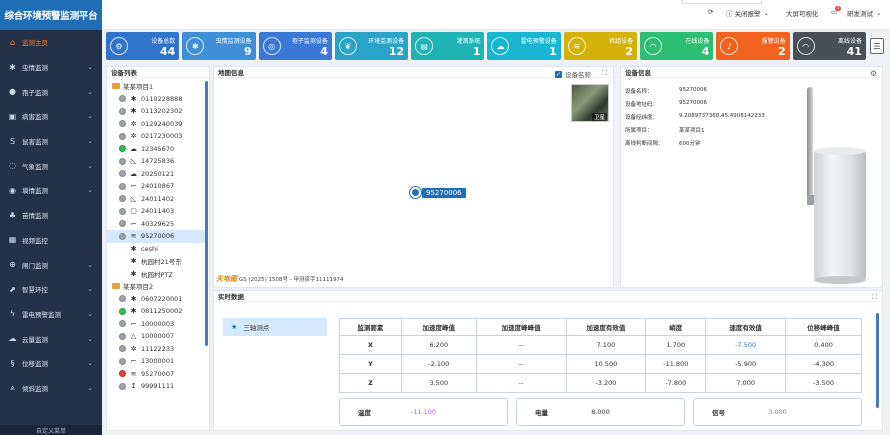 The width and height of the screenshot is (890, 435). I want to click on stat-card: ✱ 虫情监测设备 9, so click(219, 46).